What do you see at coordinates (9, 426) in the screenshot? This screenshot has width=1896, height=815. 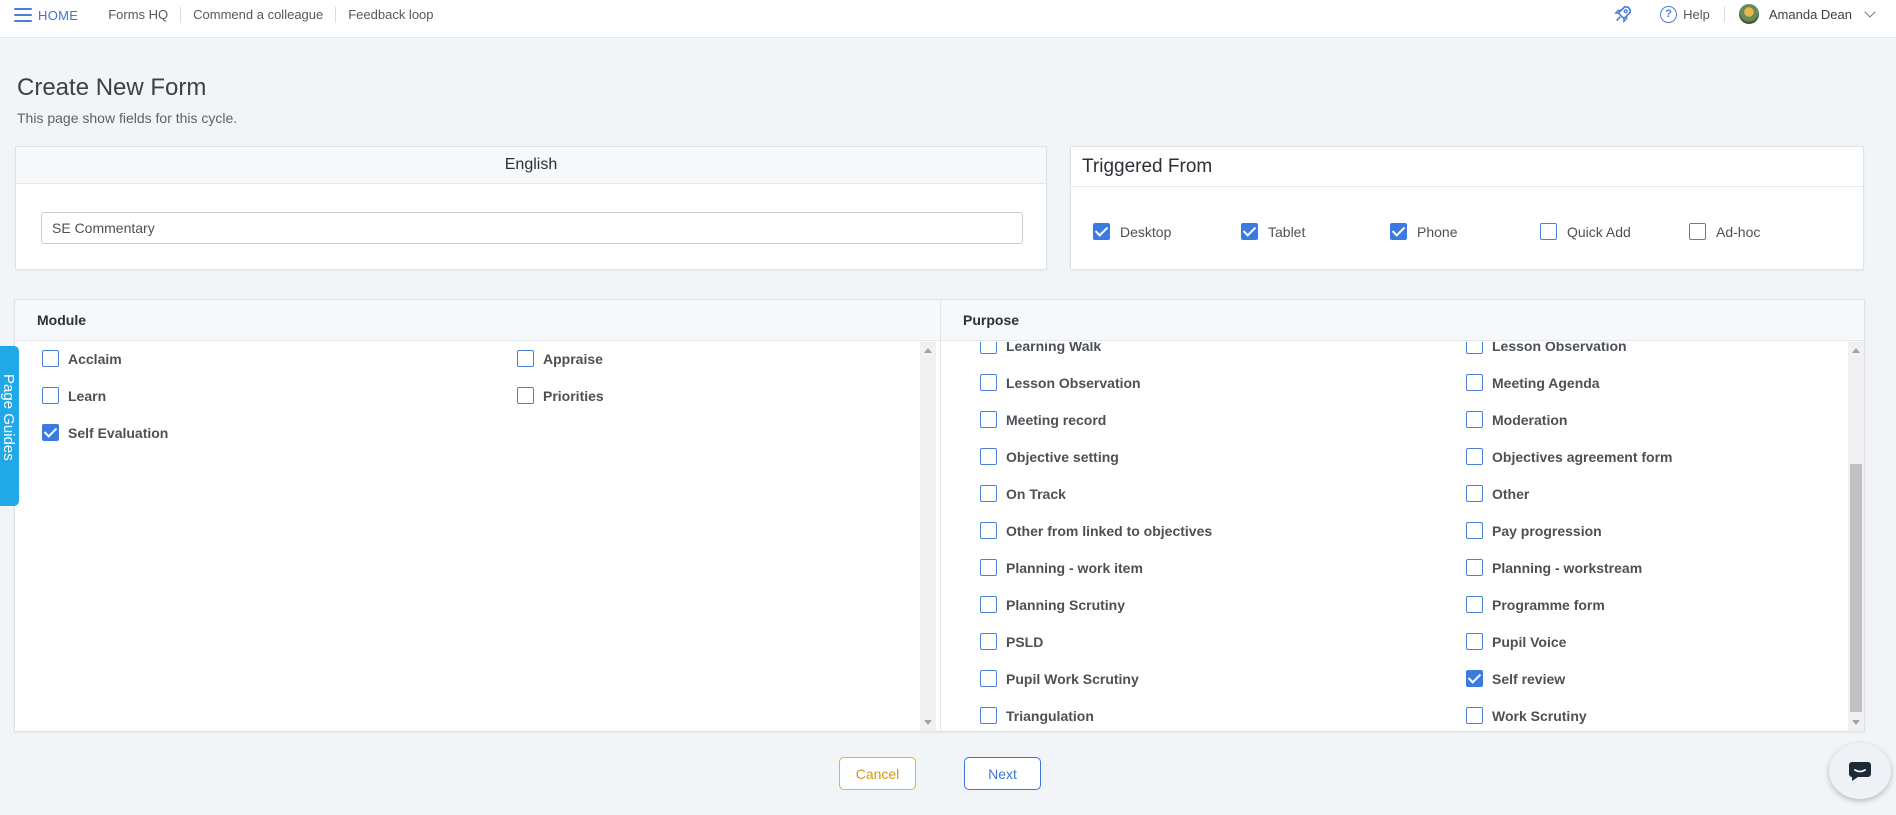 I see `page-guides-tab: Page Guides` at bounding box center [9, 426].